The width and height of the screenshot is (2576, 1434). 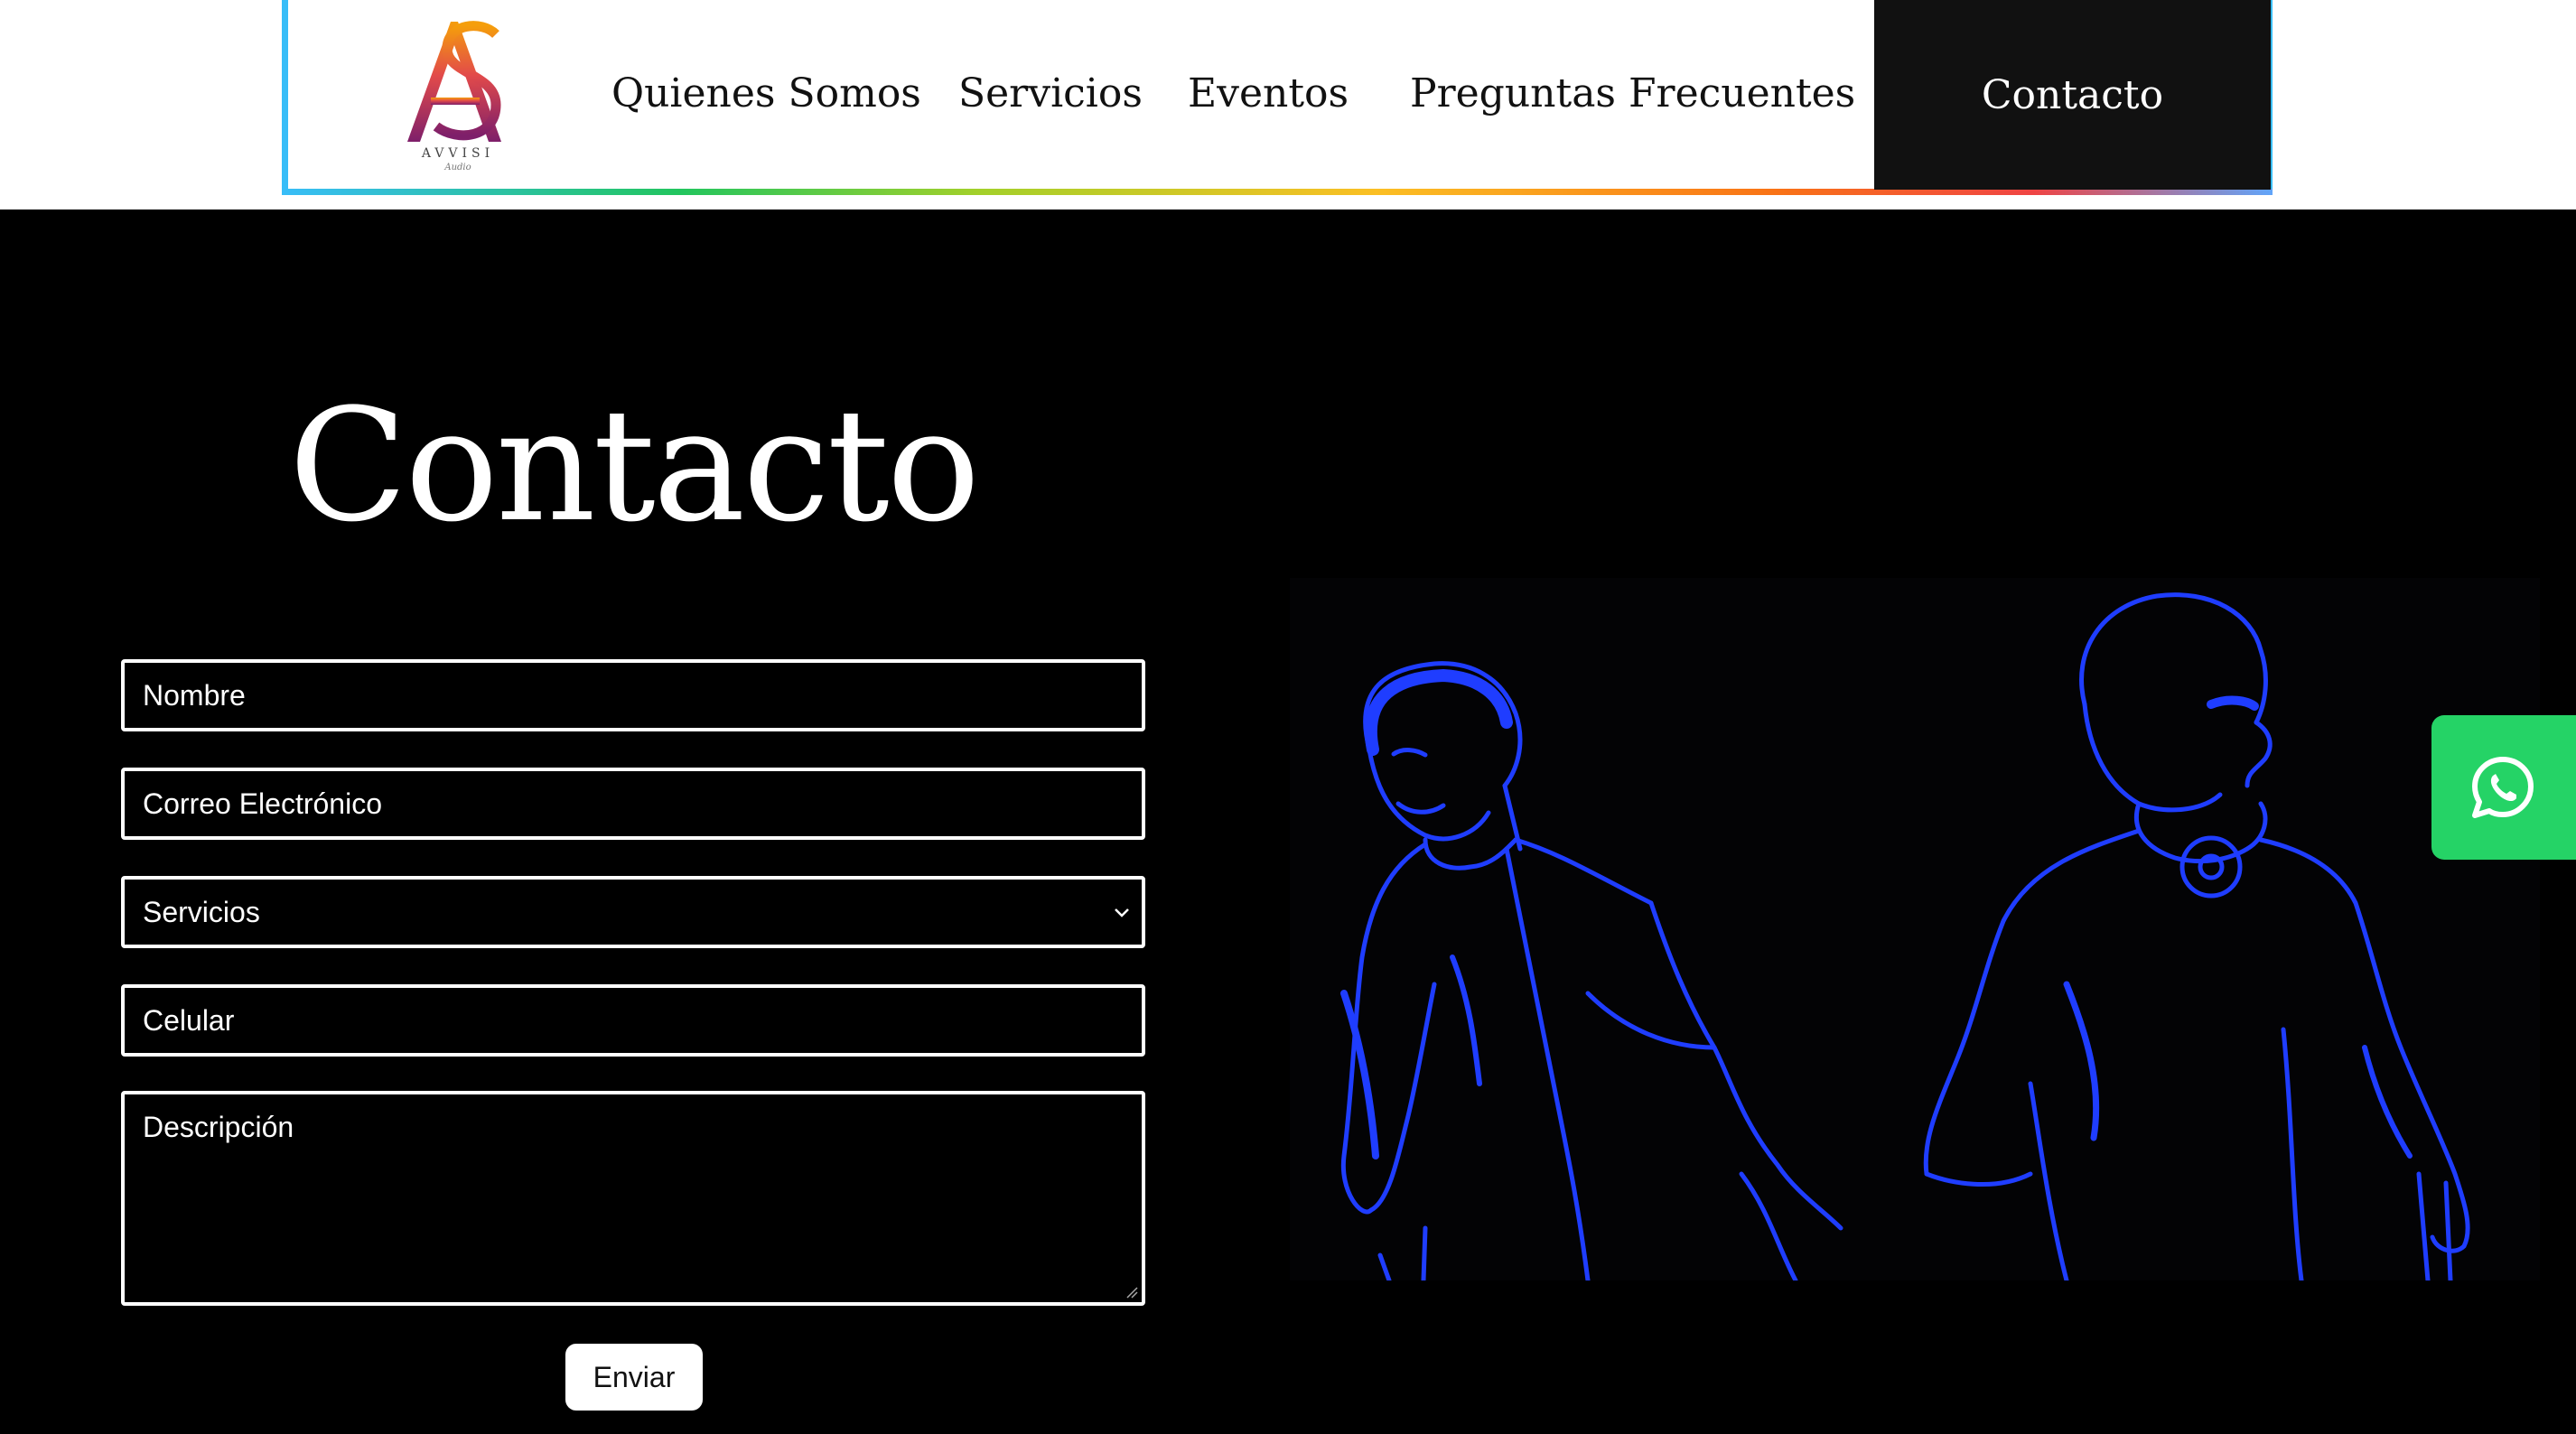 What do you see at coordinates (454, 81) in the screenshot?
I see `monogram-icon` at bounding box center [454, 81].